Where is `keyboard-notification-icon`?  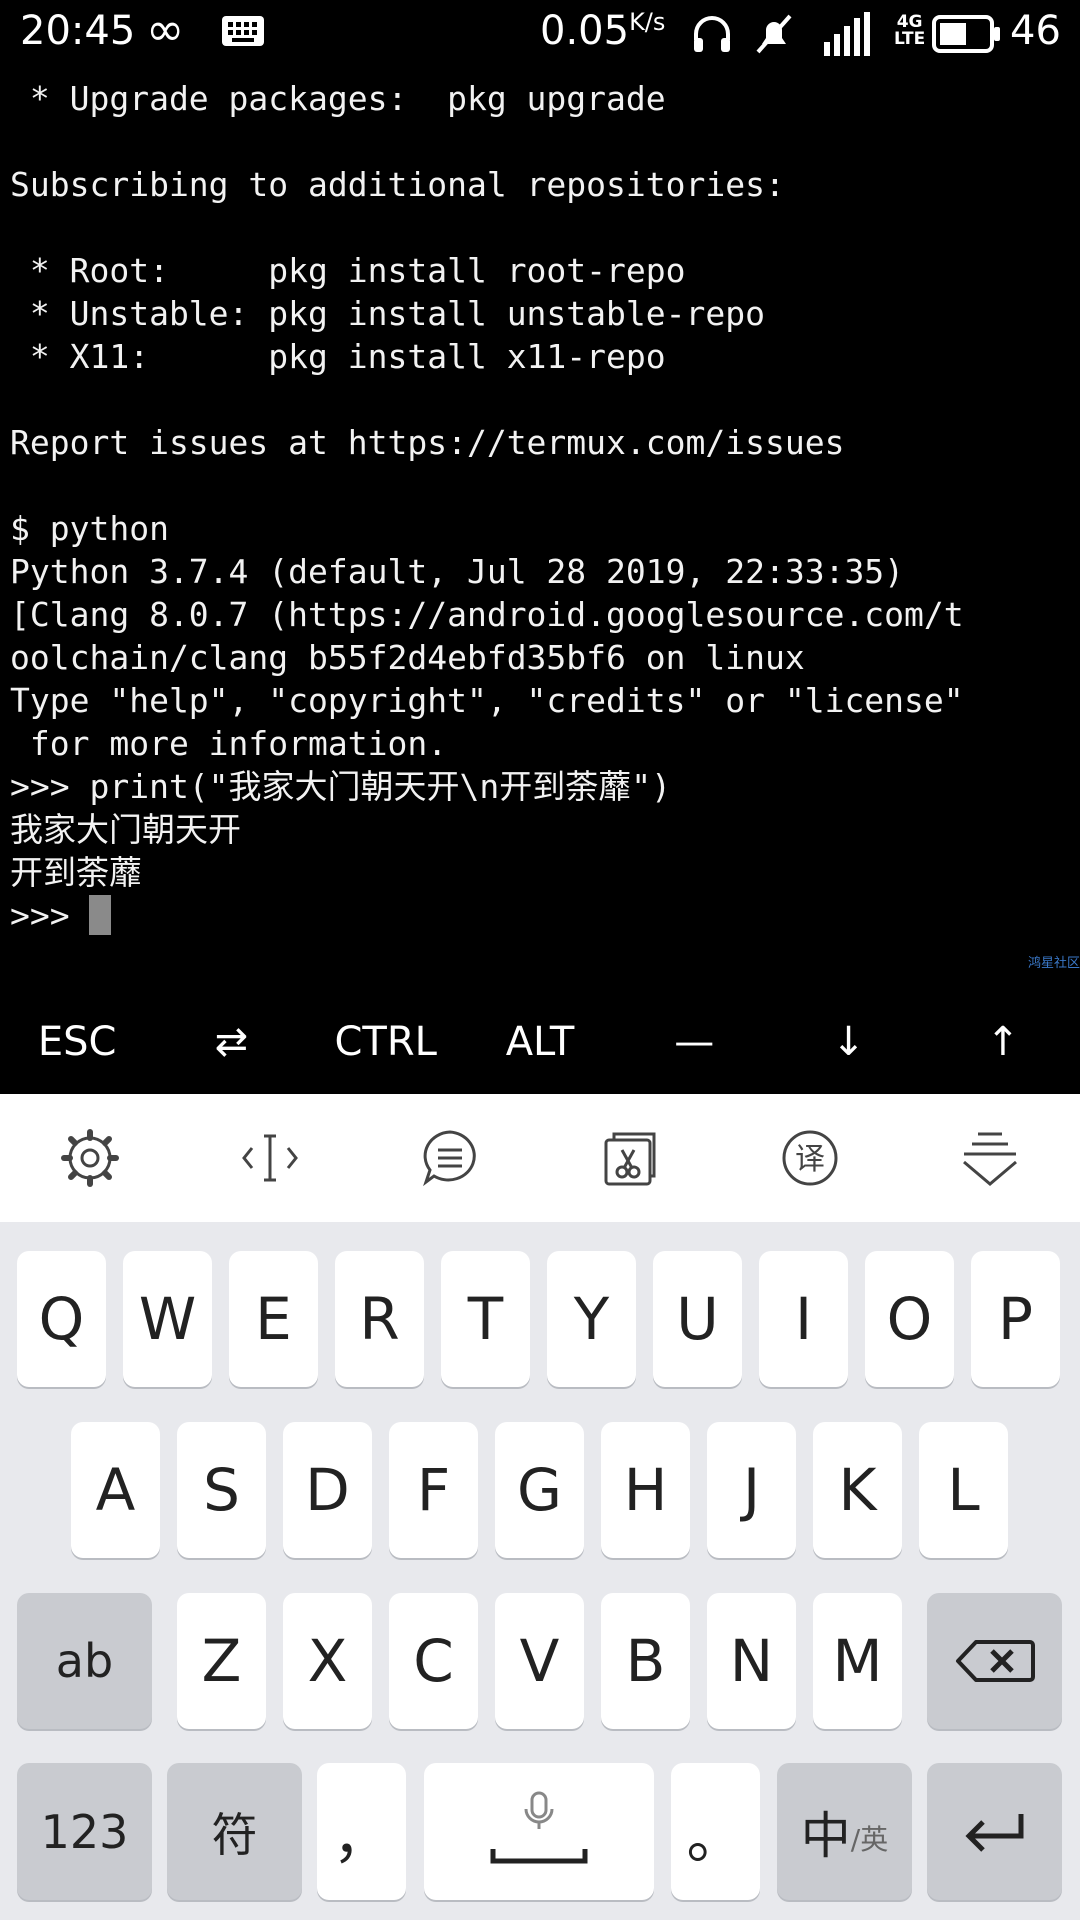
keyboard-notification-icon is located at coordinates (243, 31).